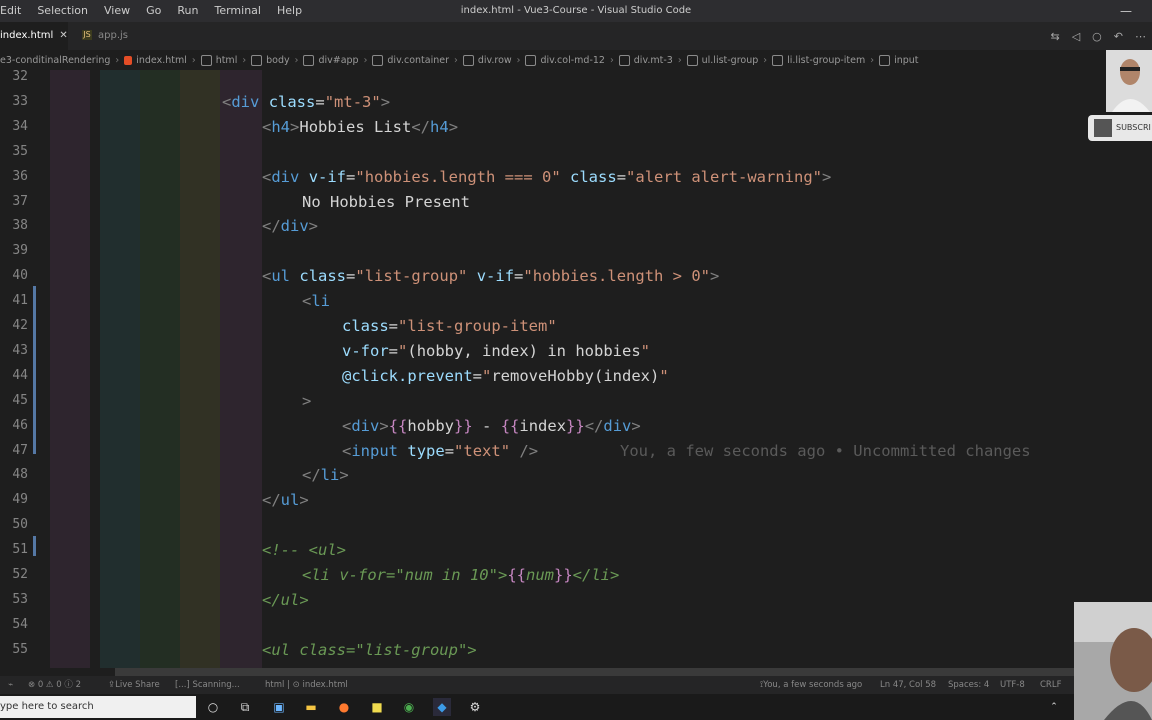 The image size is (1152, 720). I want to click on task-view-icon: ⧉, so click(245, 707).